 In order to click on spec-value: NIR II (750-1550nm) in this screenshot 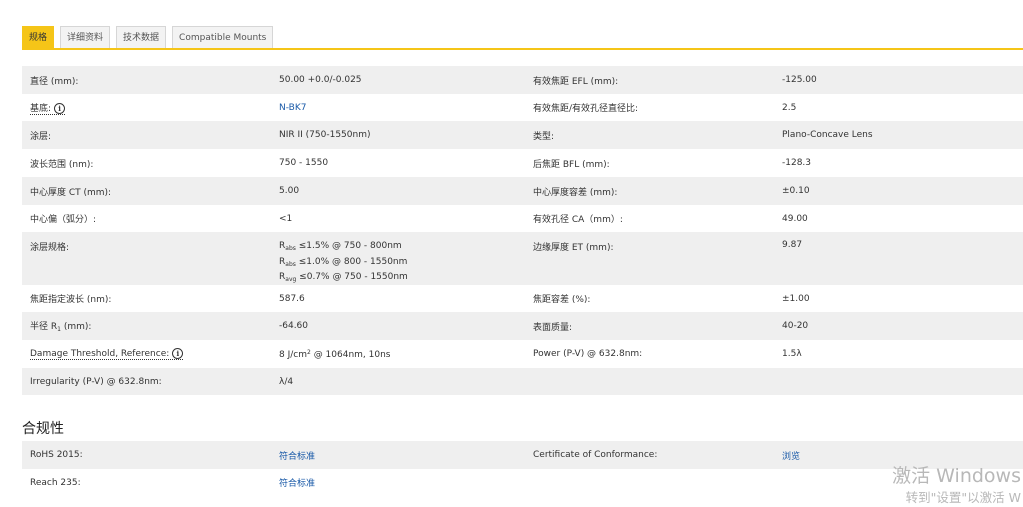, I will do `click(325, 135)`.